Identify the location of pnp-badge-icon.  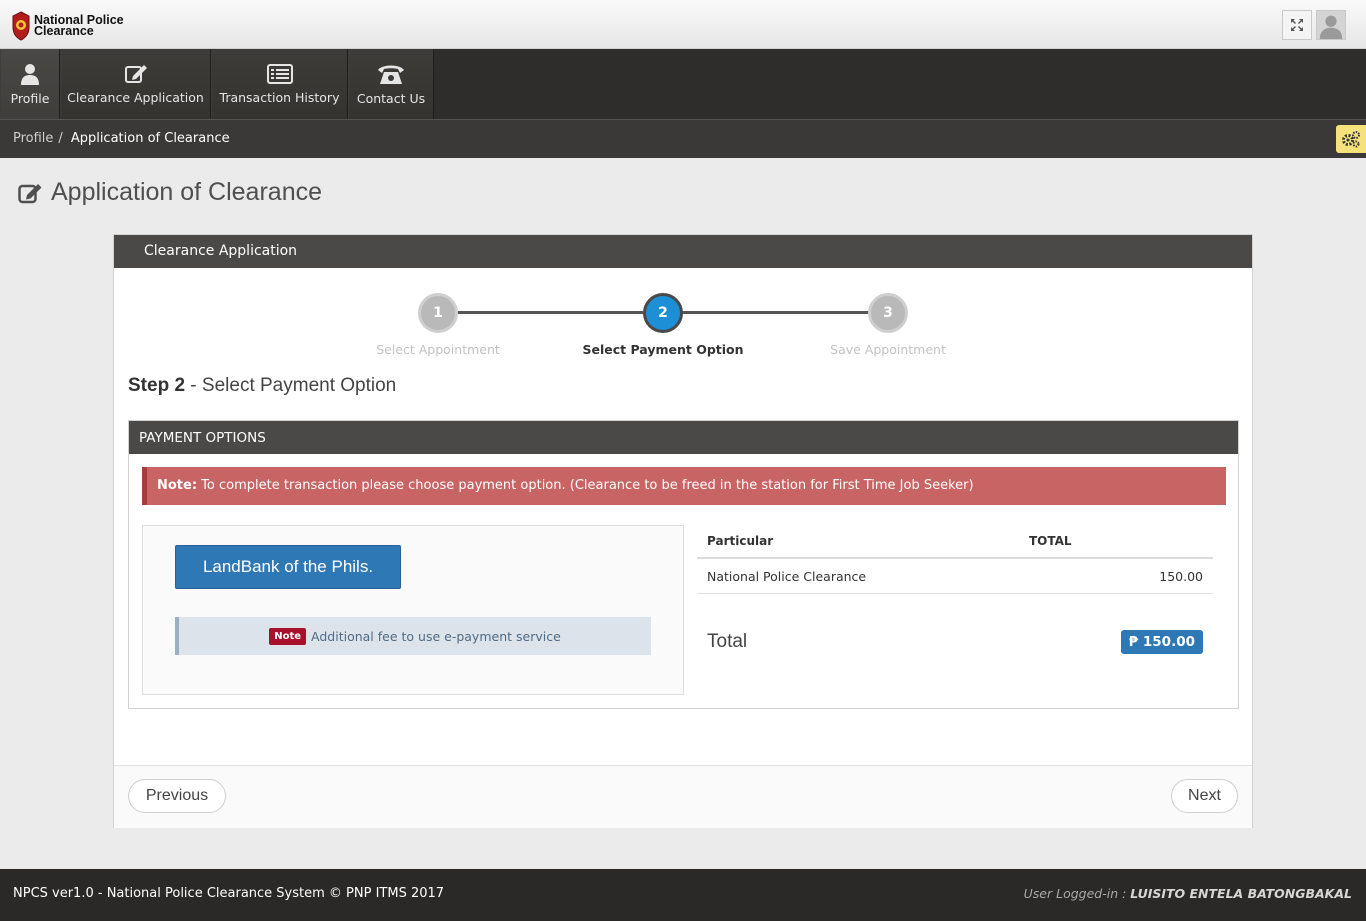
(21, 26).